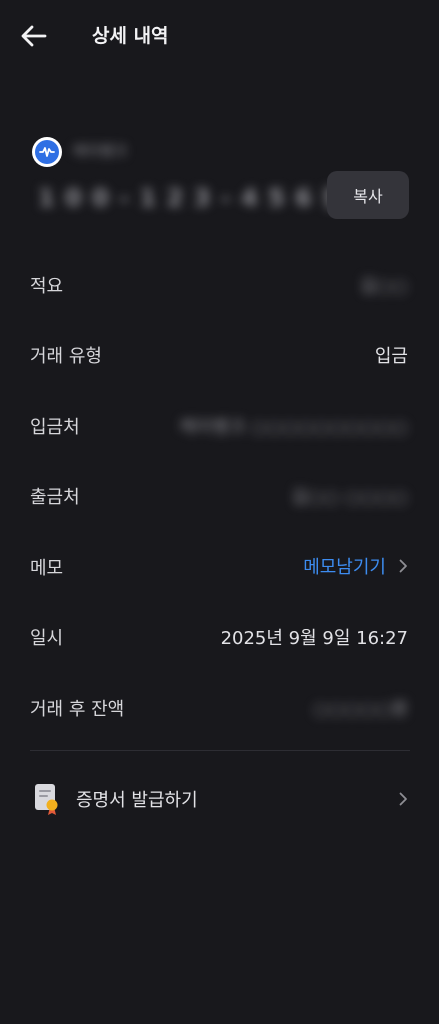 This screenshot has width=439, height=1024. I want to click on top-app-bar: 상세 내역, so click(219, 36).